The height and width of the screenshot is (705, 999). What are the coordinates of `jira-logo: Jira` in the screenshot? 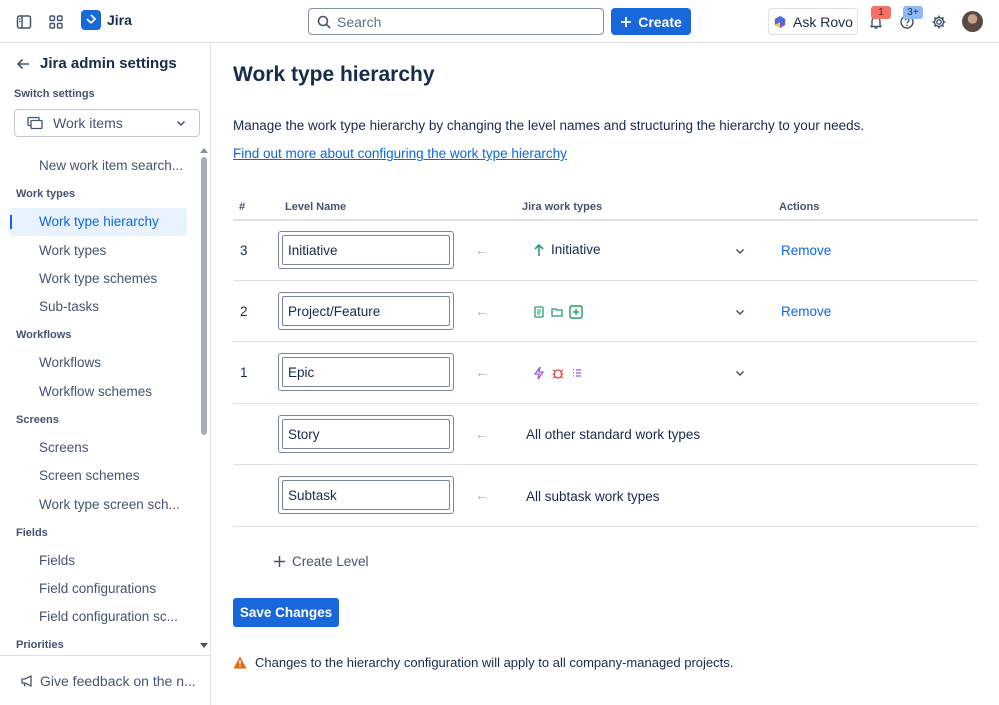 It's located at (106, 20).